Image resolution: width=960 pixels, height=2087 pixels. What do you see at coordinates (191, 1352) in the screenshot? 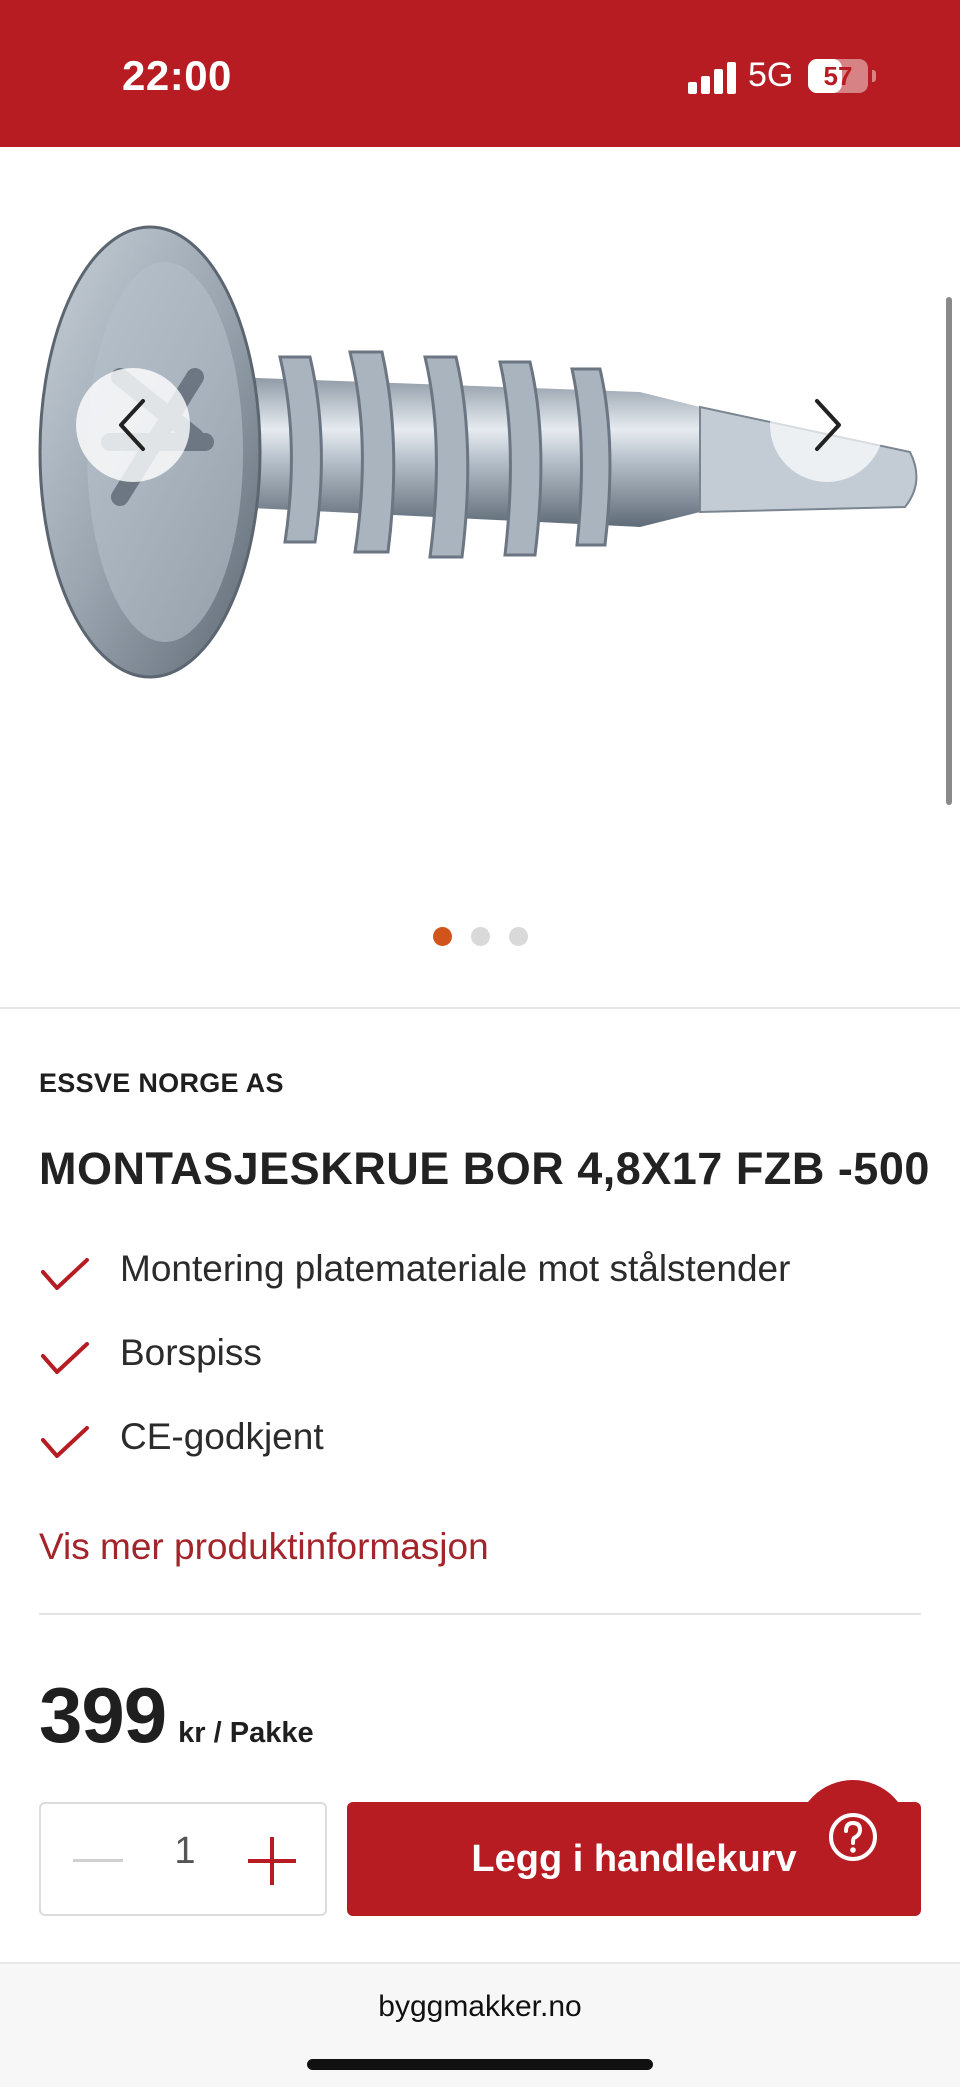
I see `feature-text: Borspiss` at bounding box center [191, 1352].